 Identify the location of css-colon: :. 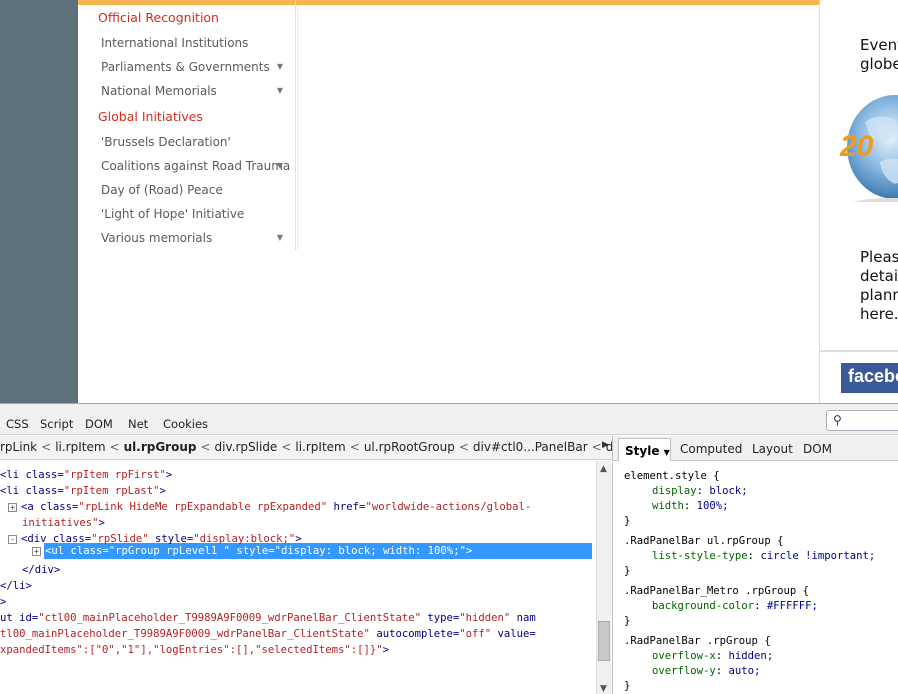
(690, 506).